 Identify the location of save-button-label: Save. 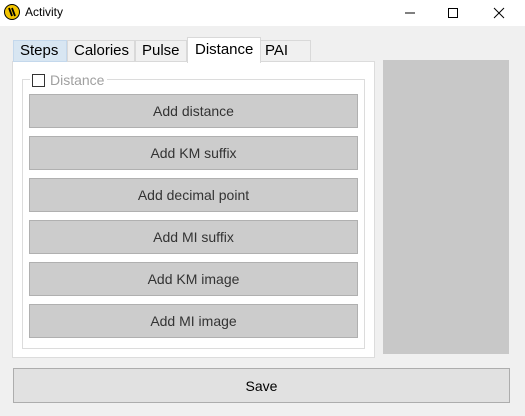
(261, 385).